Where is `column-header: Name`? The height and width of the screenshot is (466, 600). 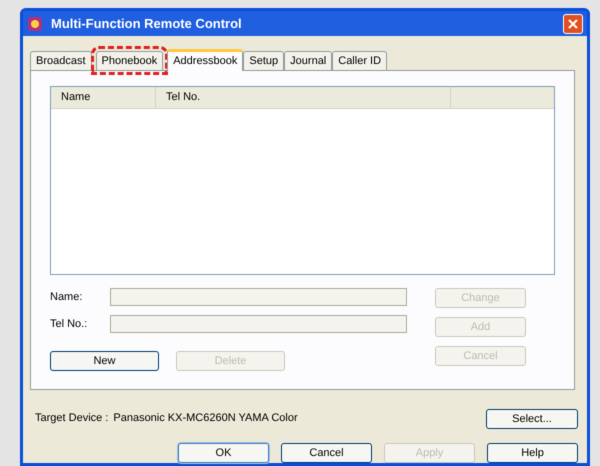
column-header: Name is located at coordinates (103, 97).